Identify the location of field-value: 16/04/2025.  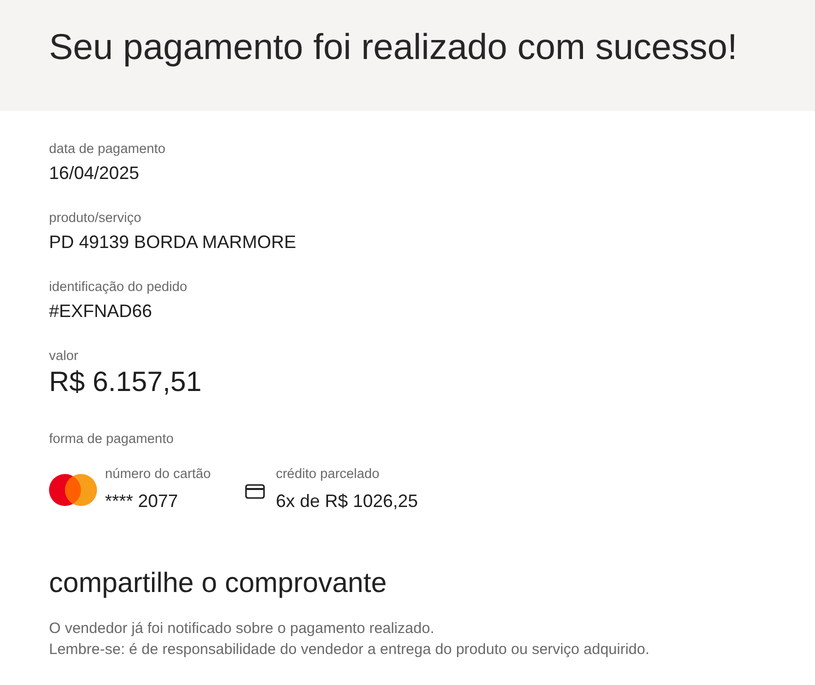
(94, 173).